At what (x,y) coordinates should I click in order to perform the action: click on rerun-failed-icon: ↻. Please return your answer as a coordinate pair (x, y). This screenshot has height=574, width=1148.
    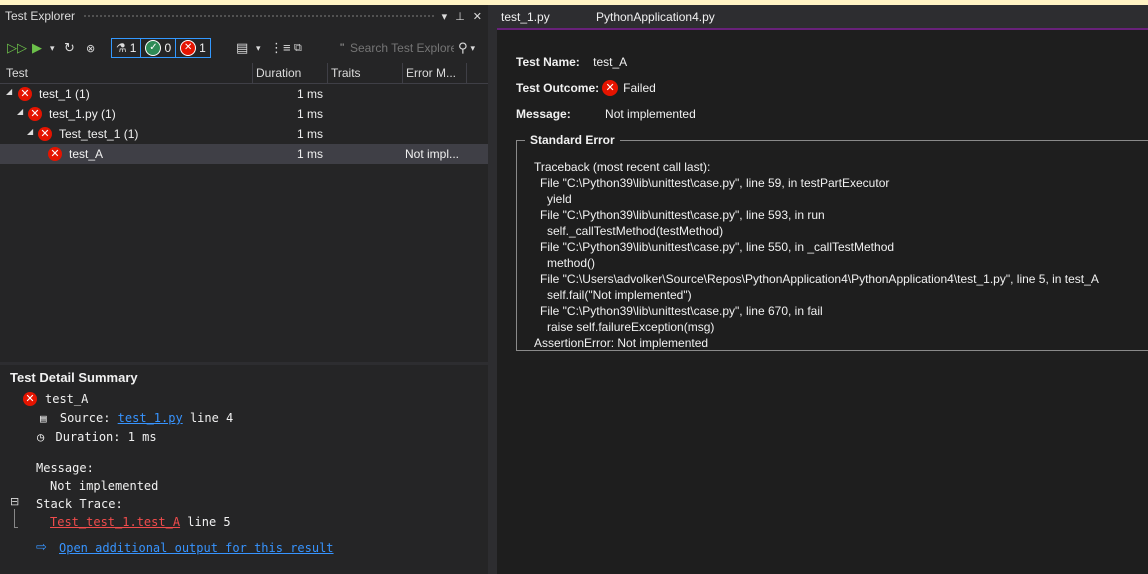
    Looking at the image, I should click on (69, 48).